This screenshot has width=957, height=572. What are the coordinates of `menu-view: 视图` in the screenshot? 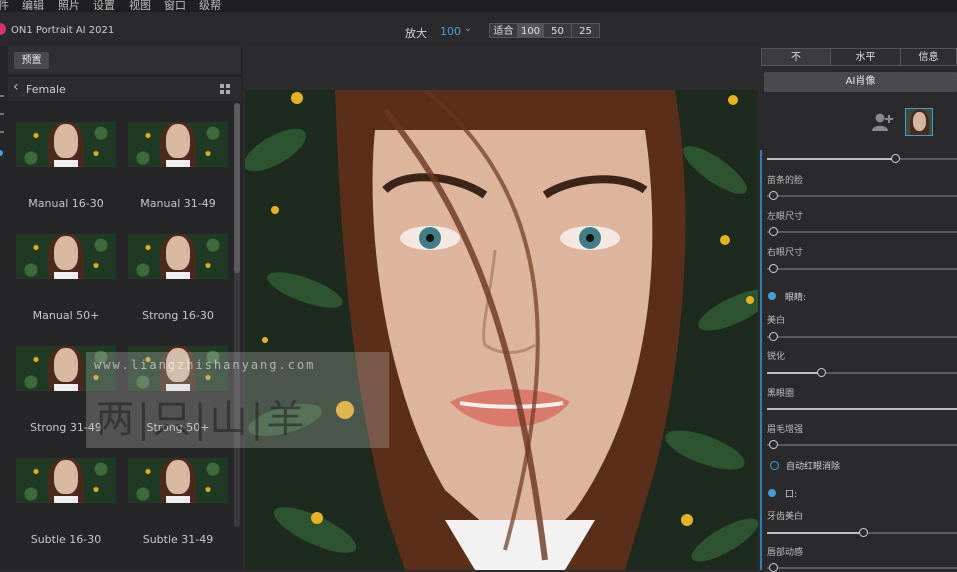 It's located at (140, 6).